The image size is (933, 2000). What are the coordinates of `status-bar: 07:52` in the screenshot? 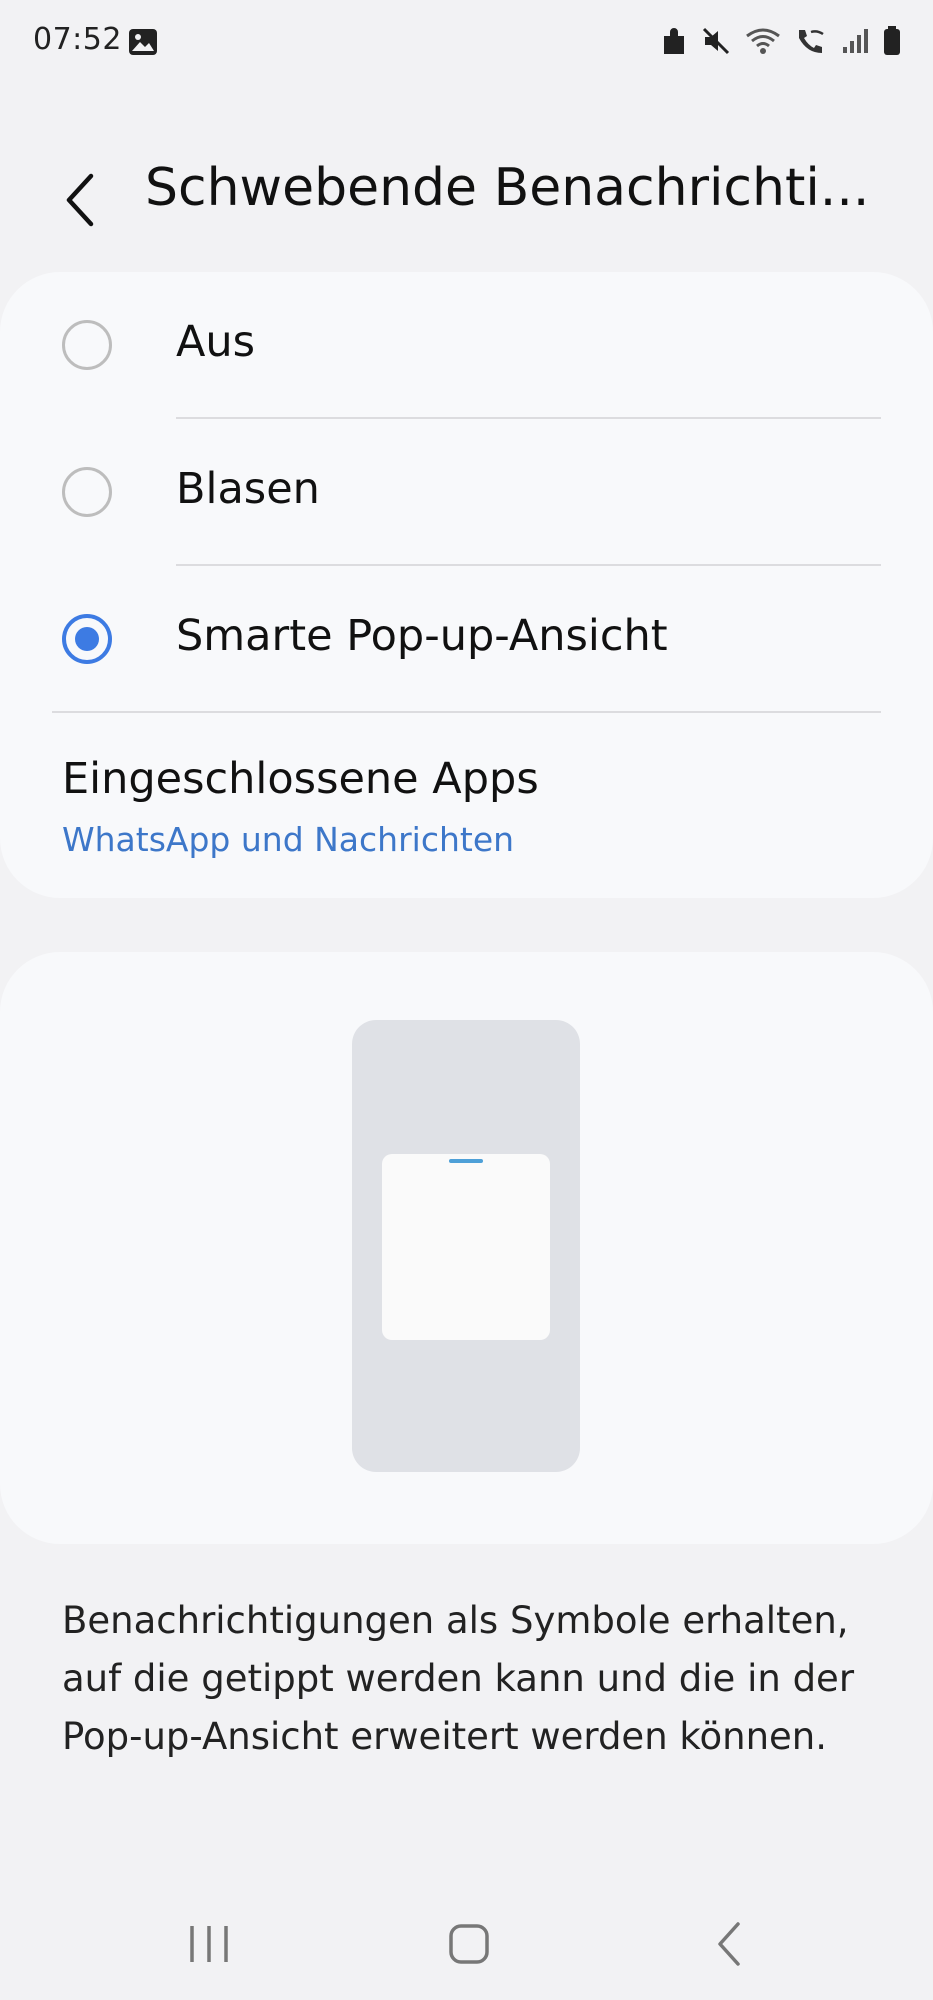 It's located at (466, 42).